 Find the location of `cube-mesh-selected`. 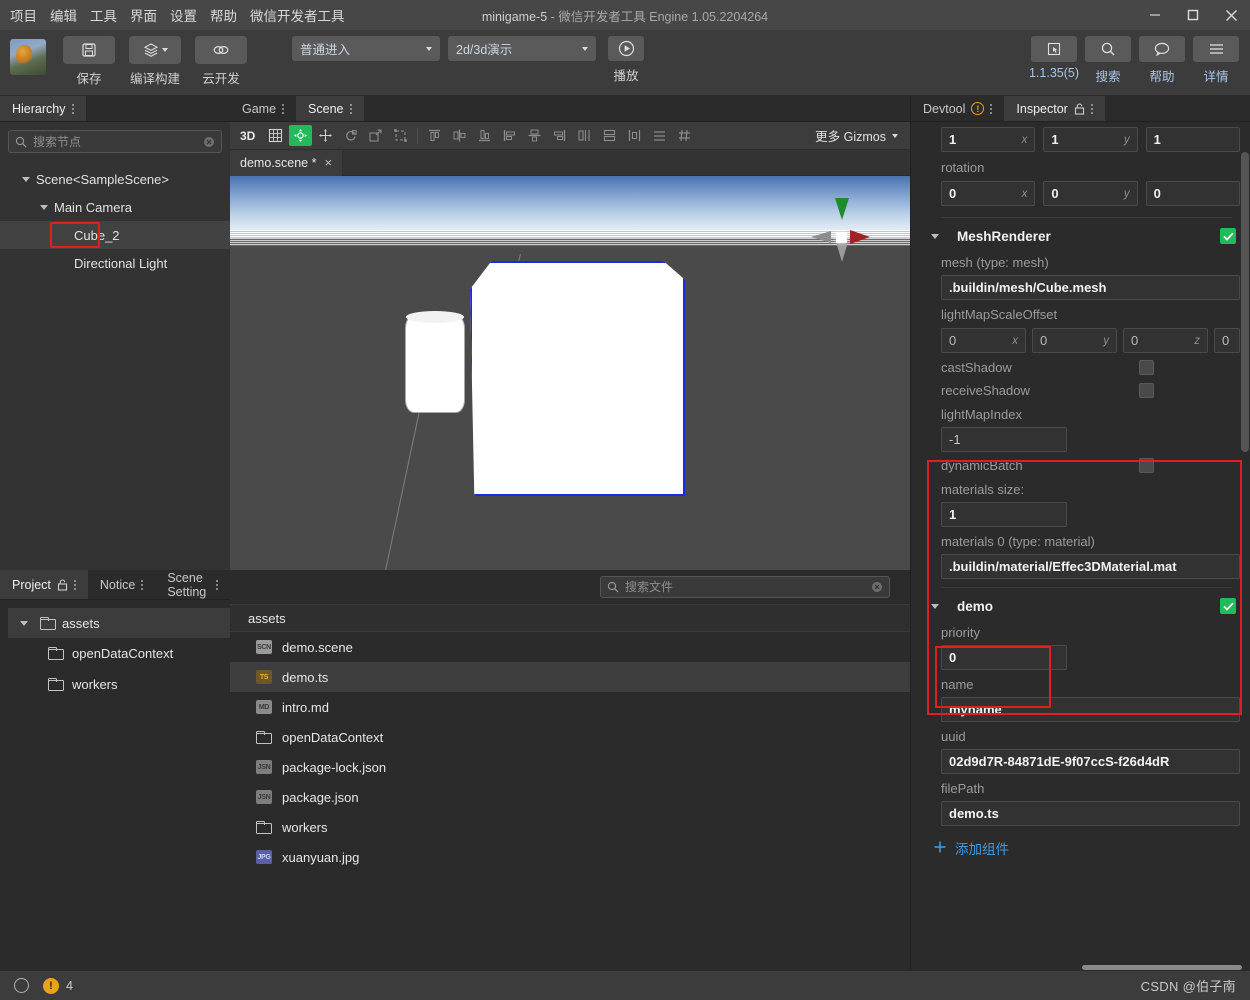

cube-mesh-selected is located at coordinates (577, 378).